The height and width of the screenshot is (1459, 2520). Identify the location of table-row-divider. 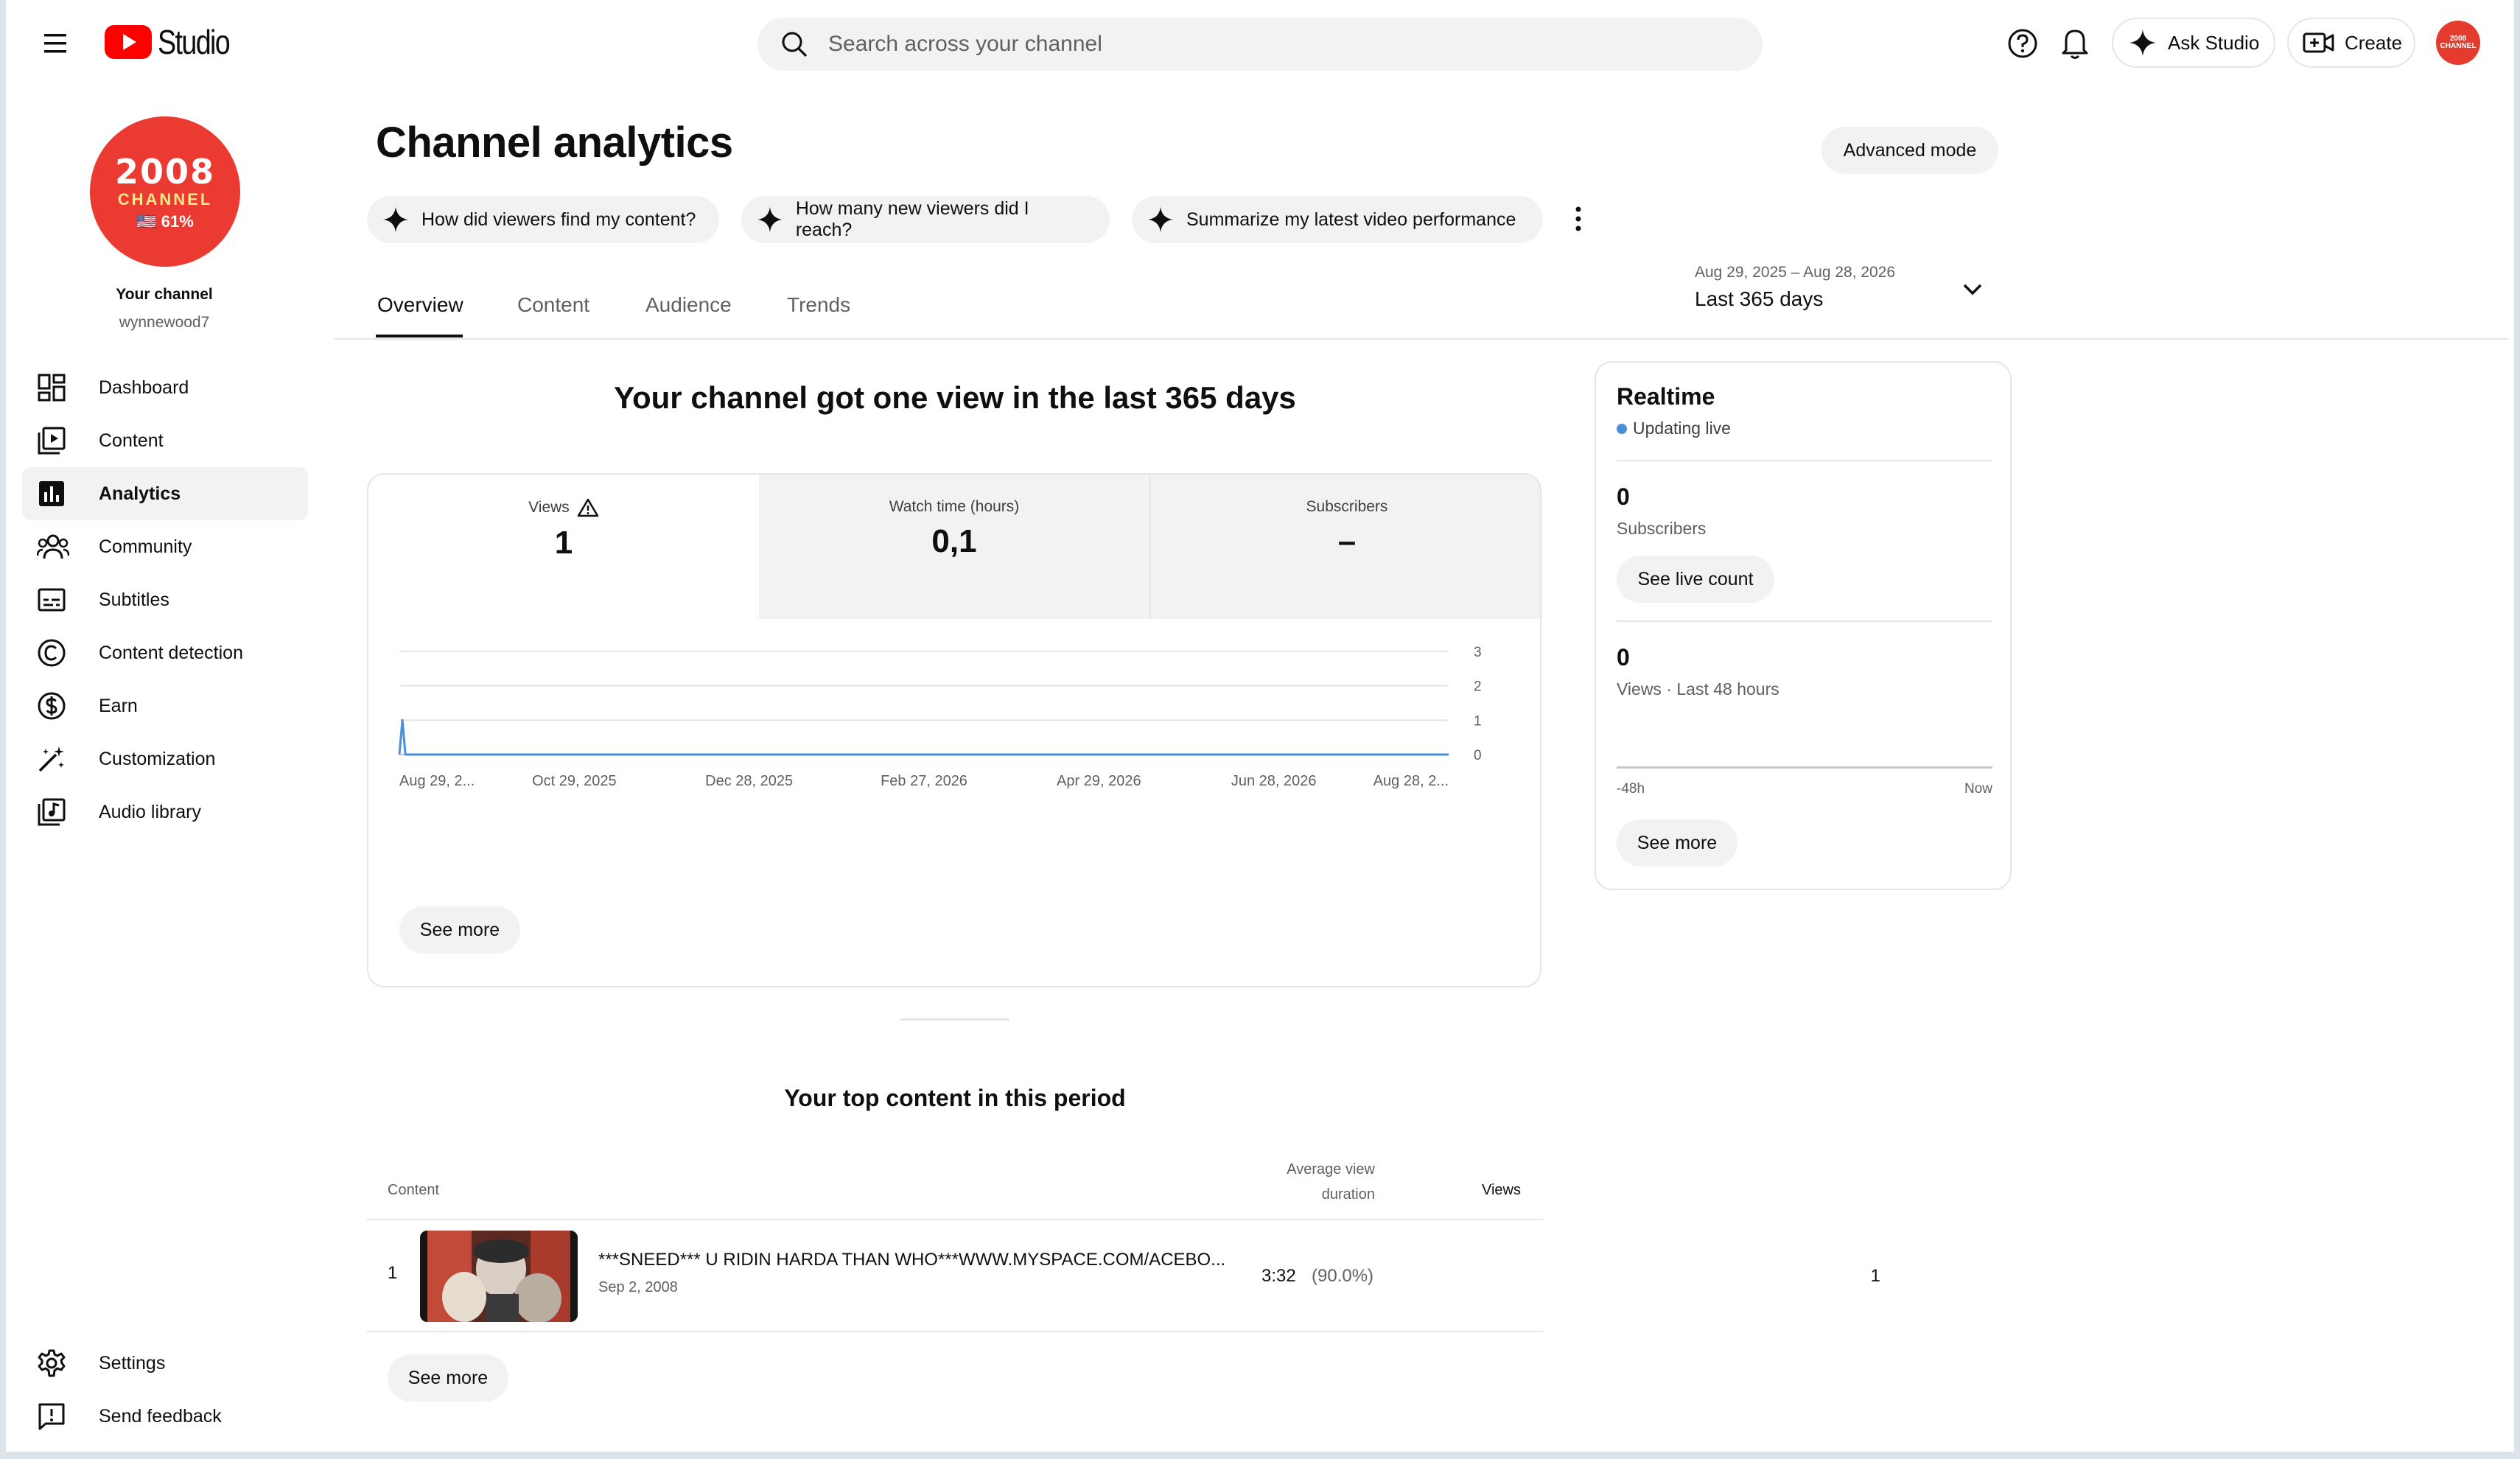
(955, 1331).